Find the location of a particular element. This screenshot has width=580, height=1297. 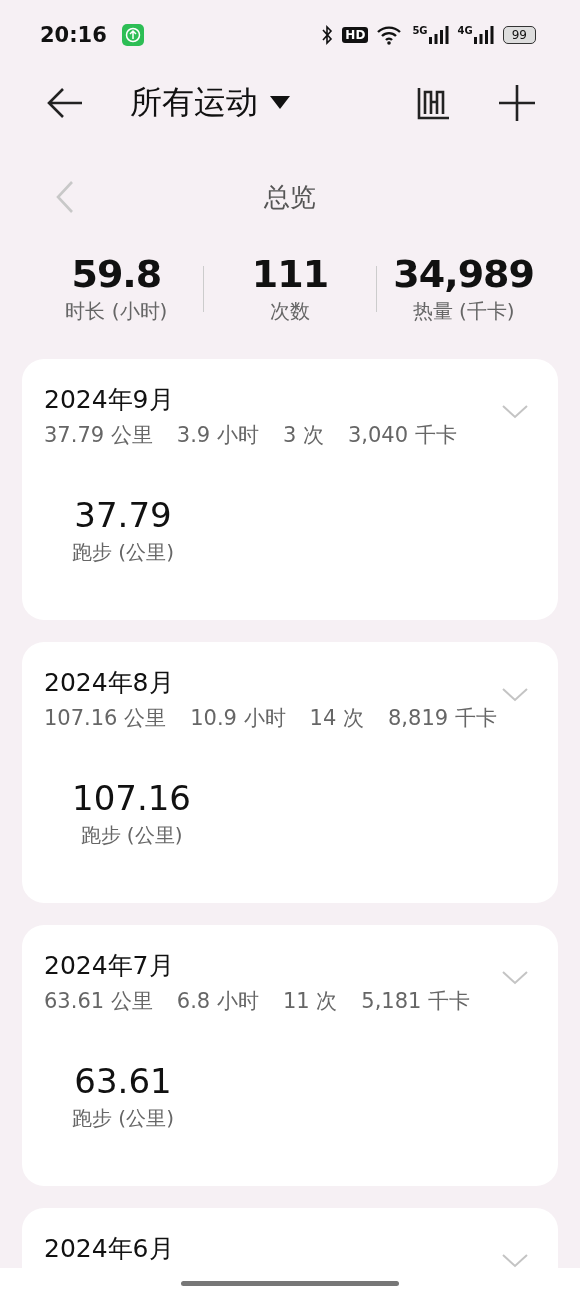

summary-item: 5,181 千卡 is located at coordinates (416, 1001).